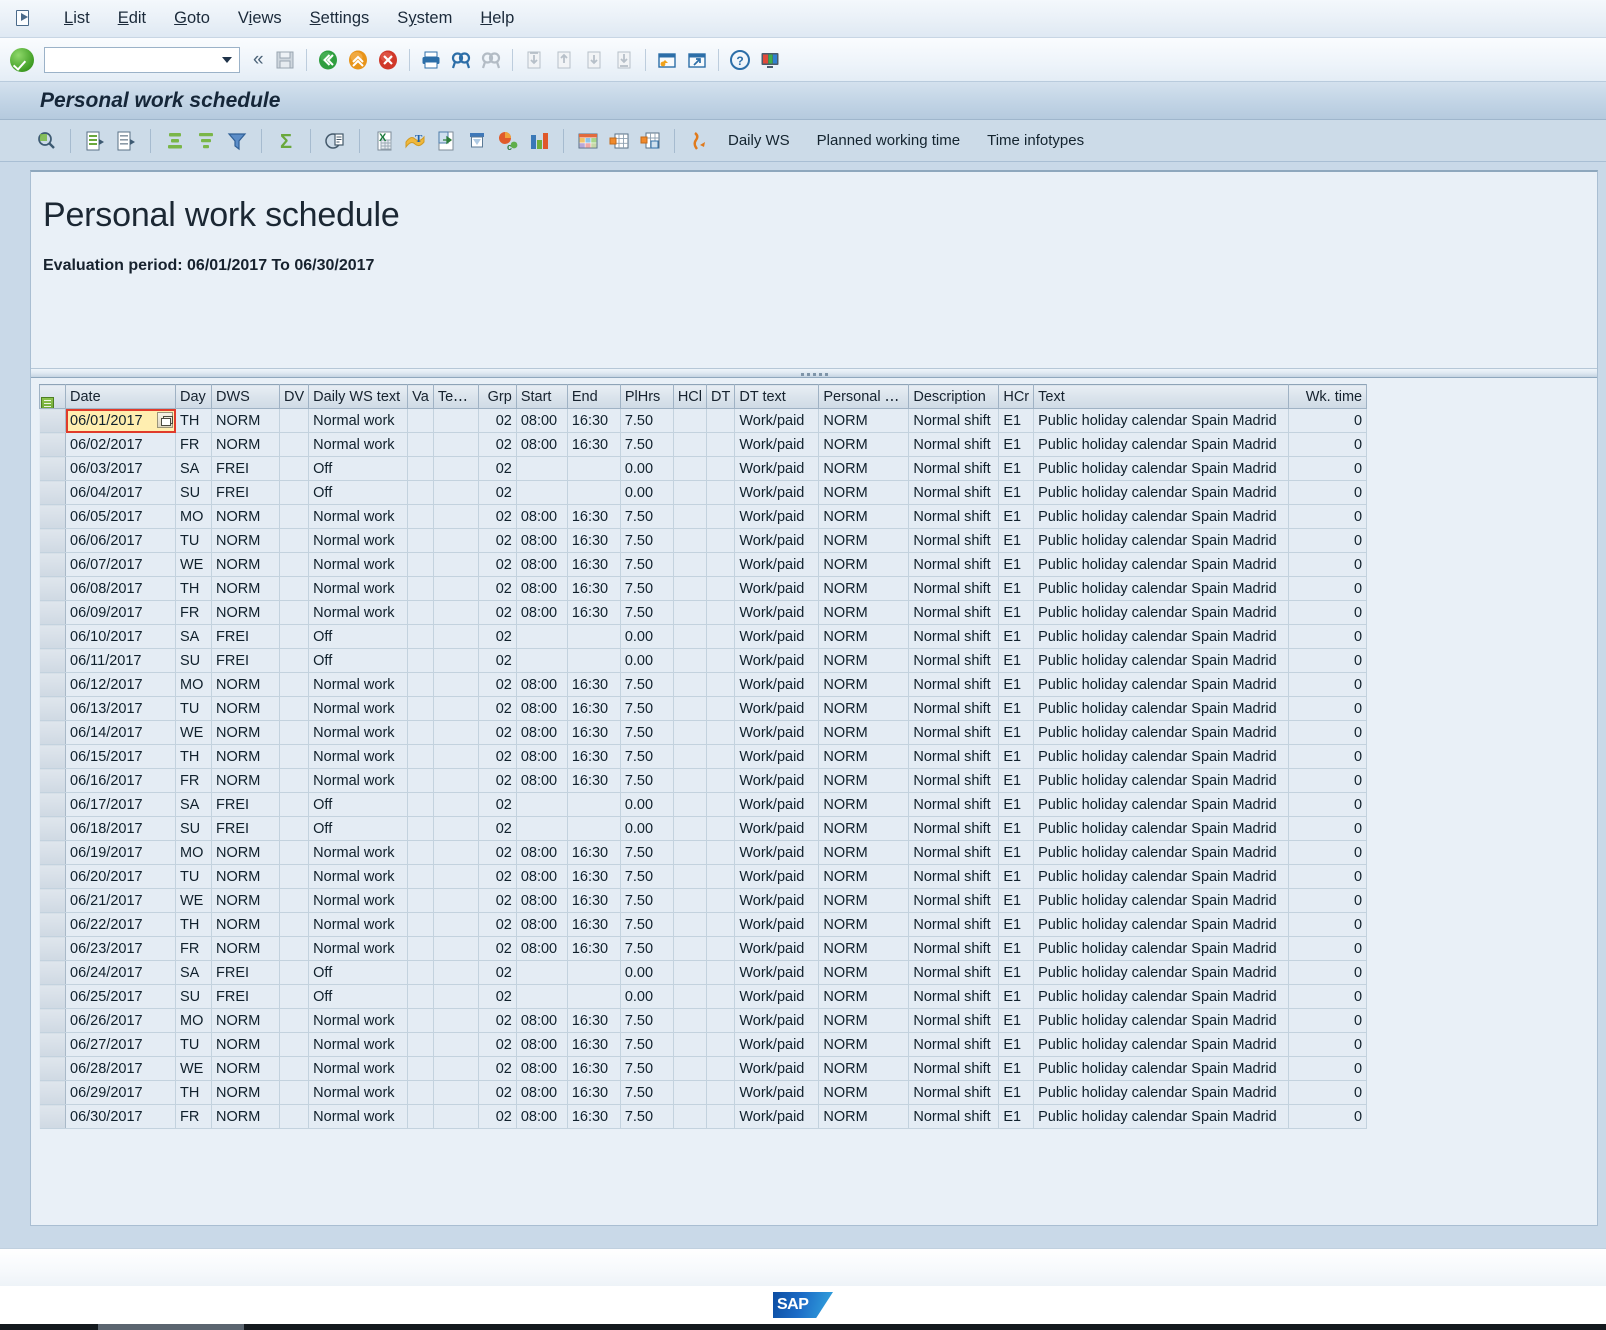  I want to click on cell-day: SA, so click(193, 804).